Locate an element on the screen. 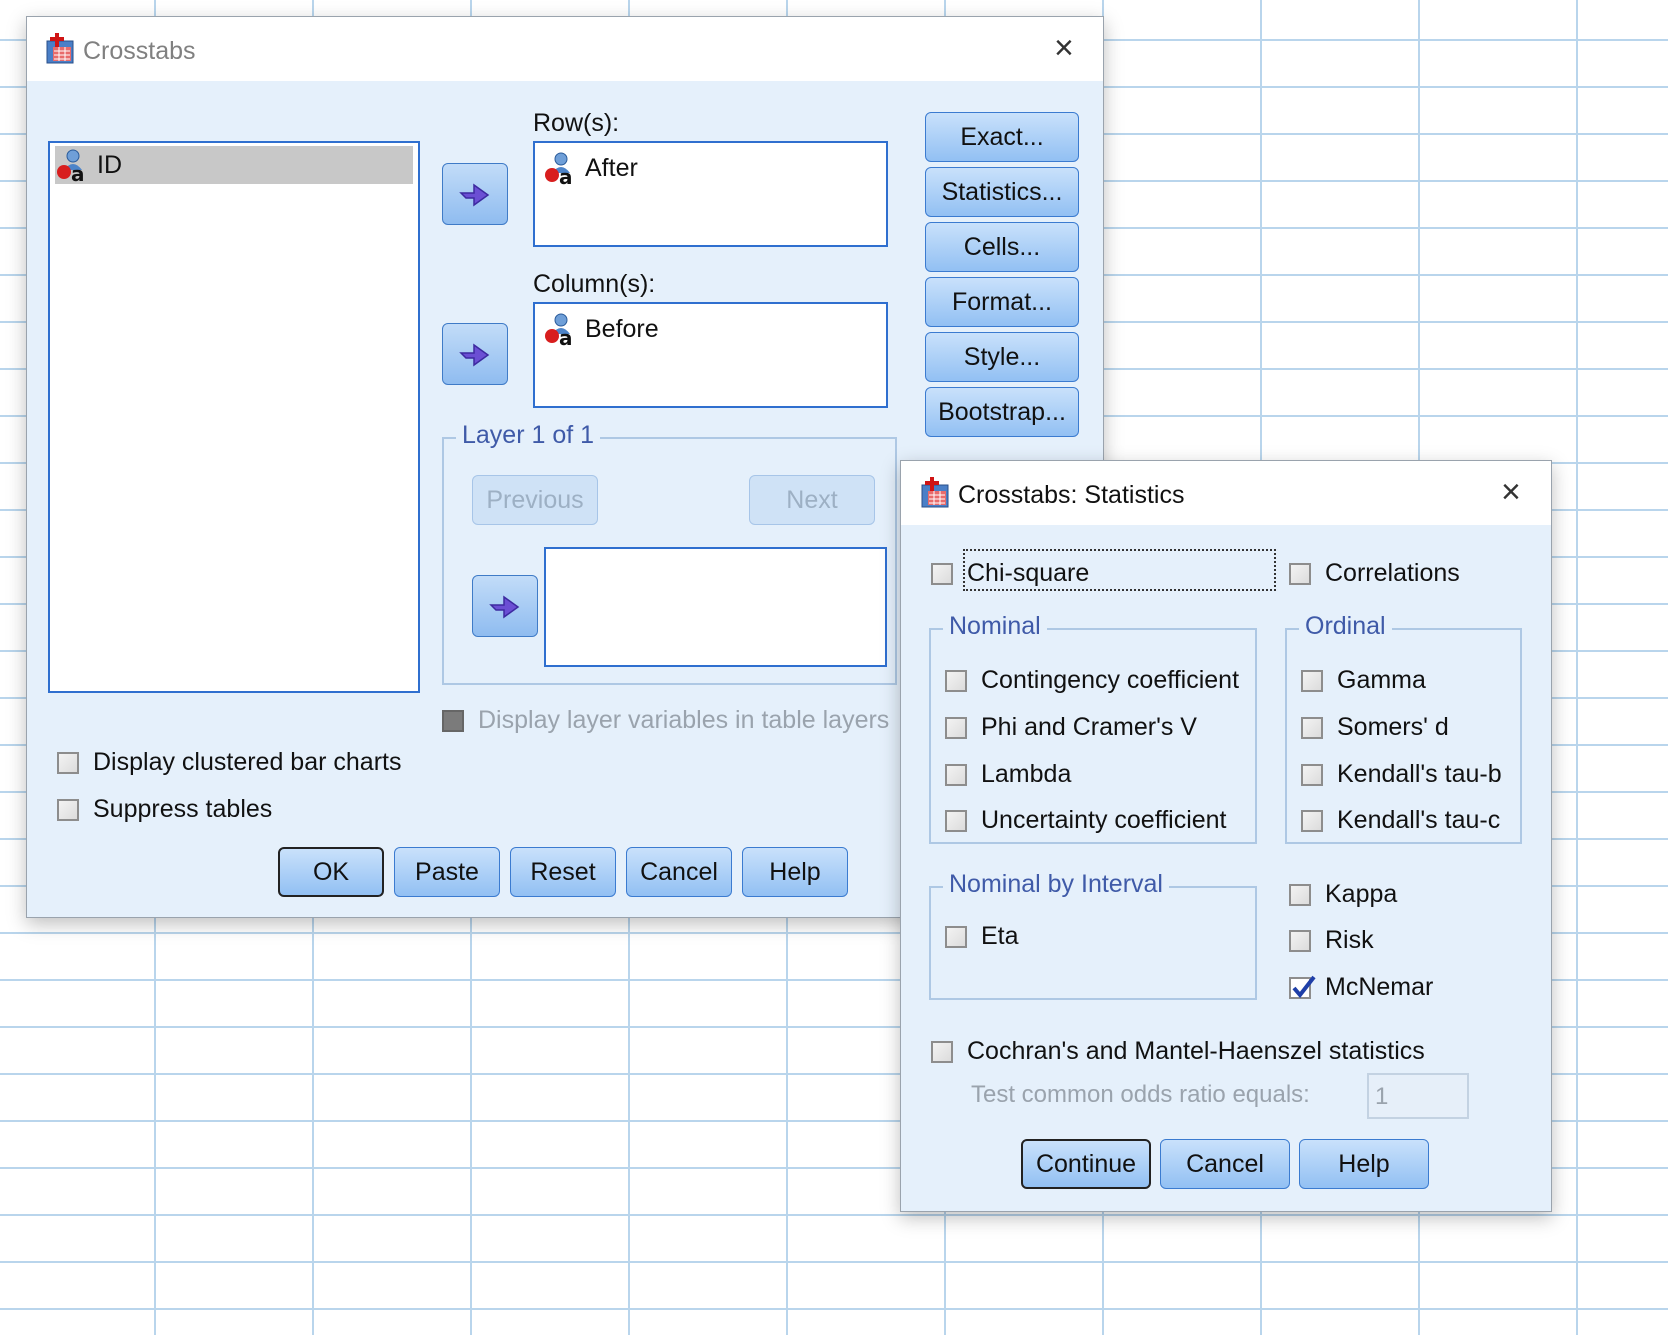 The height and width of the screenshot is (1335, 1668). checkbox-label: Display clustered bar charts is located at coordinates (247, 762).